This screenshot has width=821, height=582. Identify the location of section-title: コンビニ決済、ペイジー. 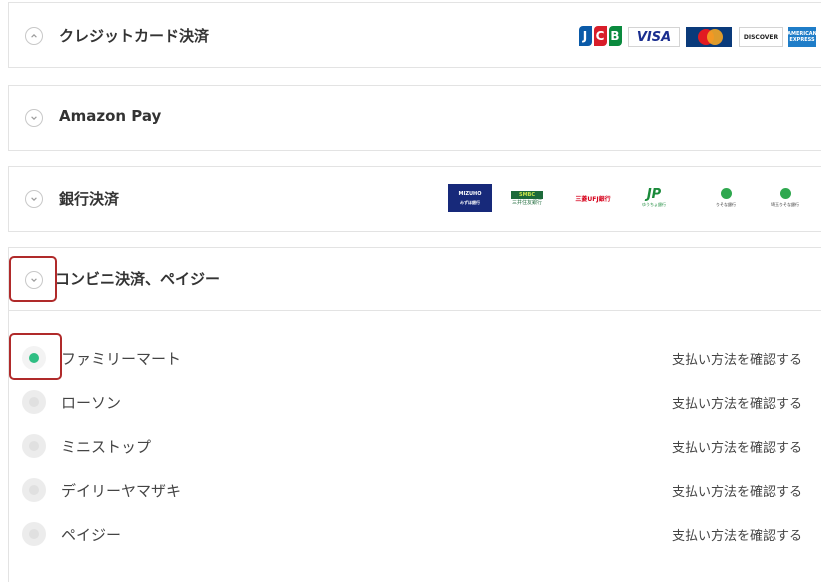
(138, 279).